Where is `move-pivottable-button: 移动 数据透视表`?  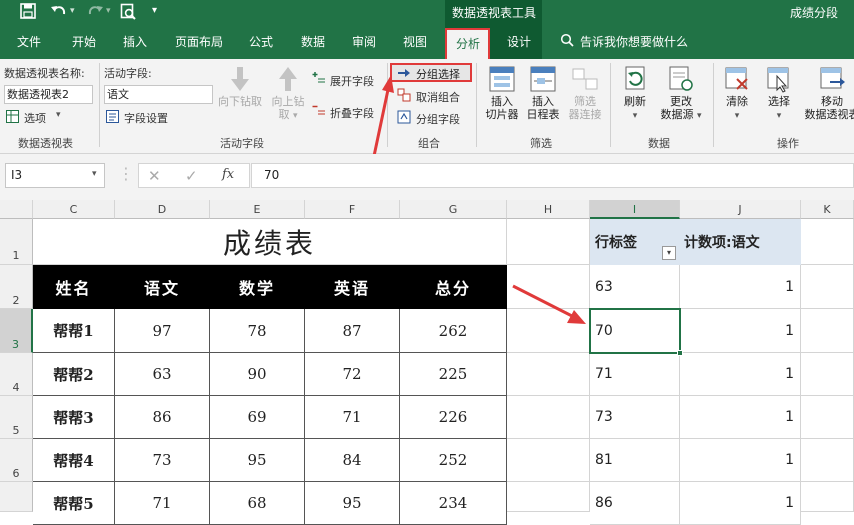
move-pivottable-button: 移动 数据透视表 is located at coordinates (827, 93).